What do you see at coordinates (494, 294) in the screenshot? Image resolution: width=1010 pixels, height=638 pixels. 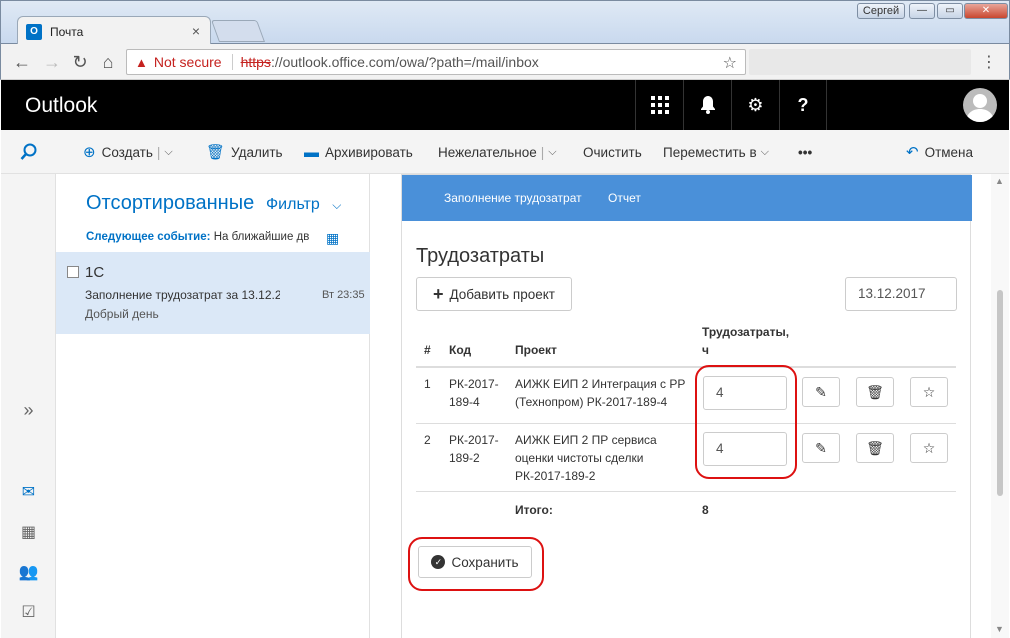 I see `add-project-button: + Добавить проект` at bounding box center [494, 294].